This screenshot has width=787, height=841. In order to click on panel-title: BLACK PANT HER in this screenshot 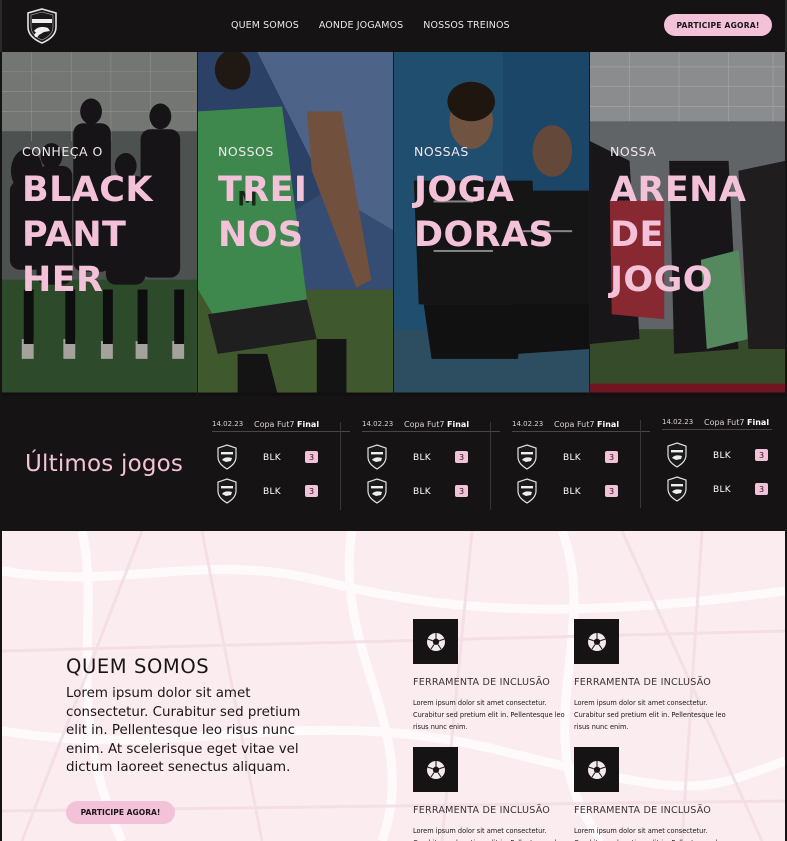, I will do `click(87, 235)`.